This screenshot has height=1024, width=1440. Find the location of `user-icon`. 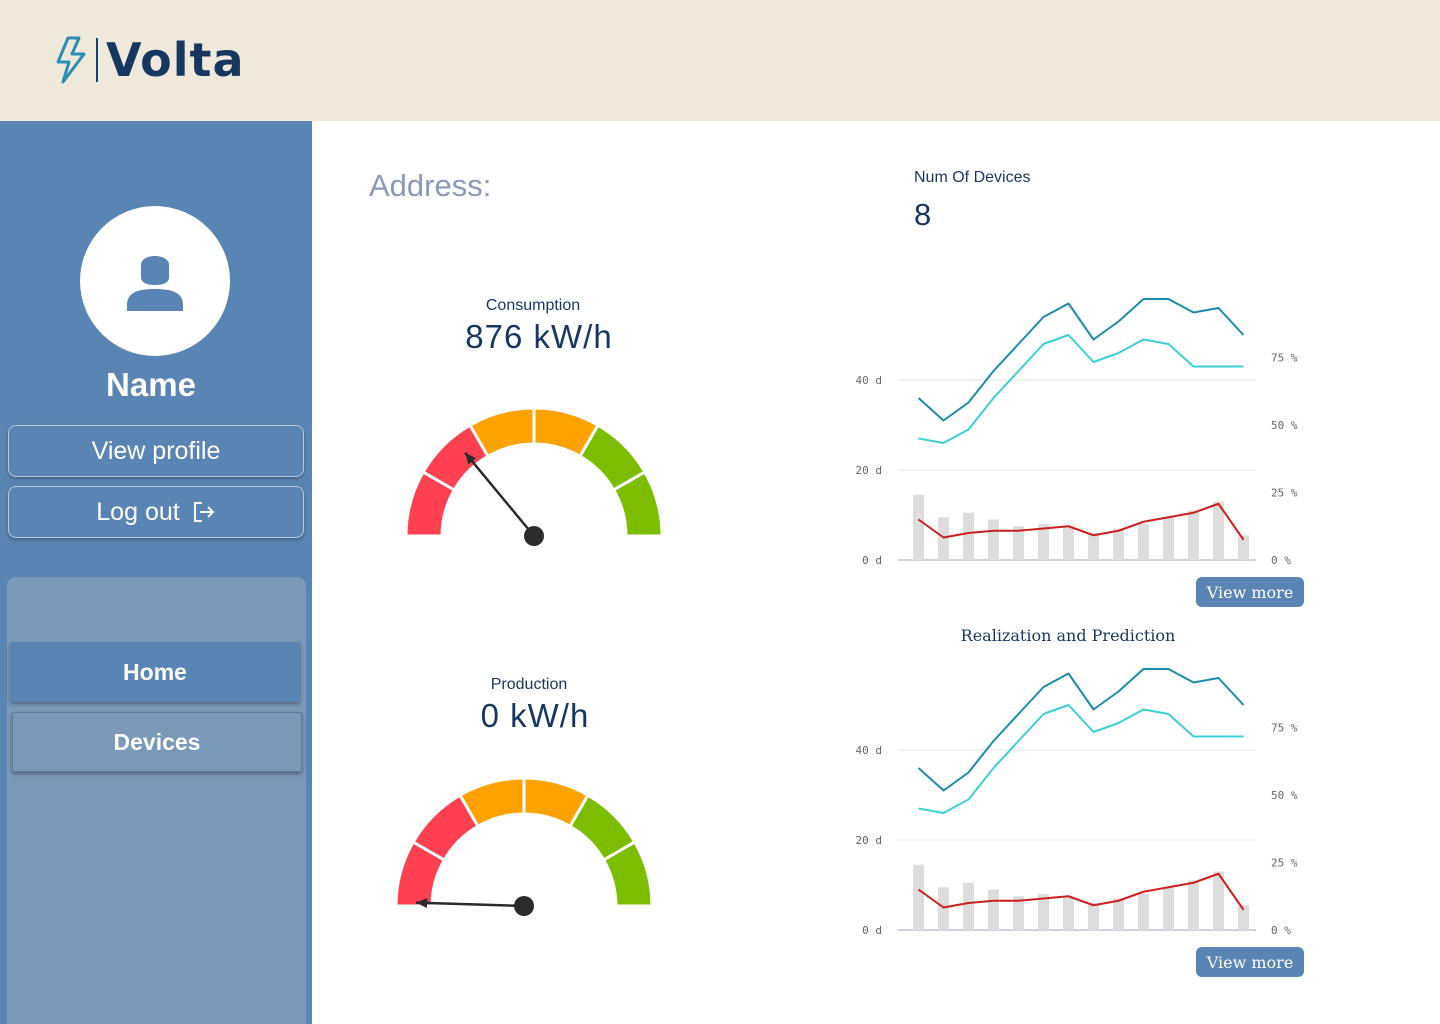

user-icon is located at coordinates (155, 283).